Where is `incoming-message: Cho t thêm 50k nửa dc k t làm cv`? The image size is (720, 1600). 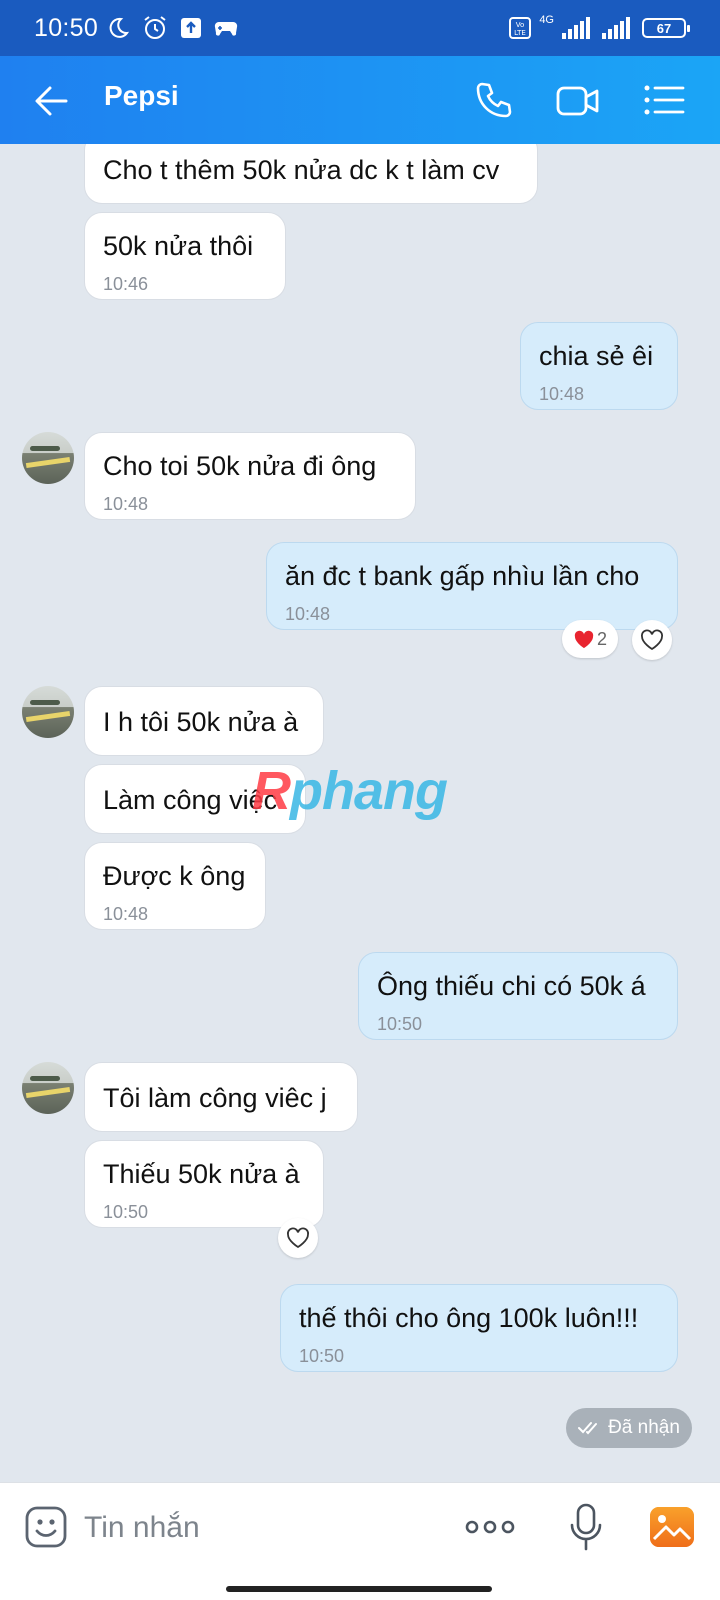 incoming-message: Cho t thêm 50k nửa dc k t làm cv is located at coordinates (311, 174).